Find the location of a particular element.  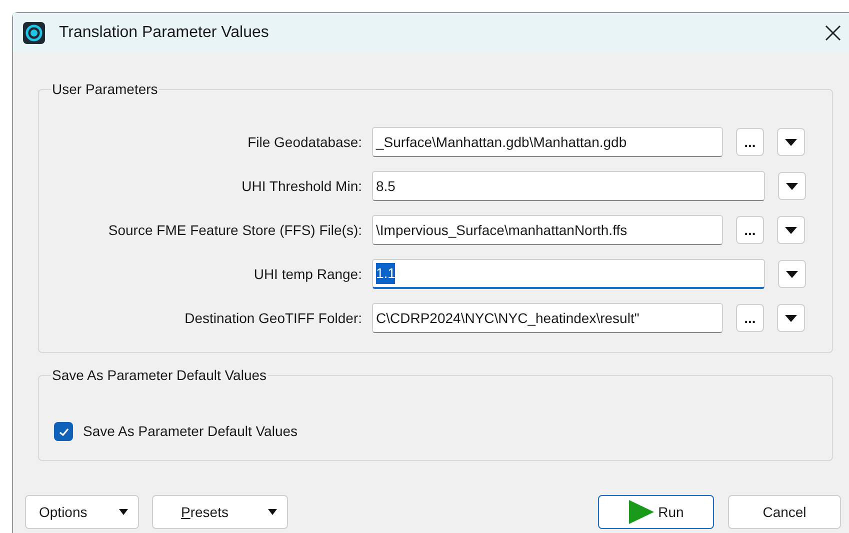

checkmark-icon is located at coordinates (64, 432).